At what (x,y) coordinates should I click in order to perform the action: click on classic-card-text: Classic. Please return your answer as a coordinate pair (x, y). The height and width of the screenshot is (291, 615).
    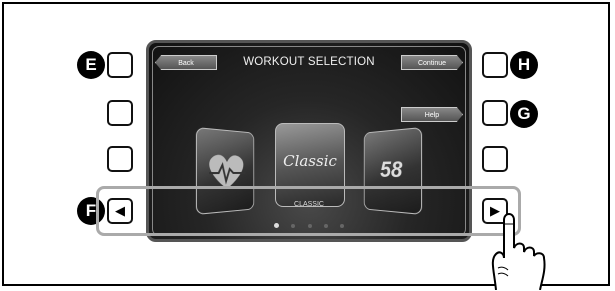
    Looking at the image, I should click on (310, 161).